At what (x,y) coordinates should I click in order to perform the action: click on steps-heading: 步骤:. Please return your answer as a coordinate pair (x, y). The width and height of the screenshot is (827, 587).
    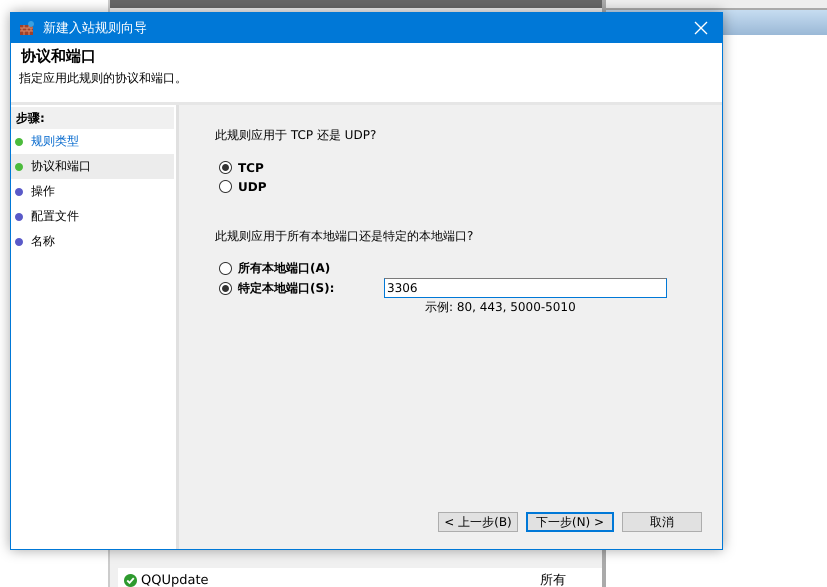
    Looking at the image, I should click on (92, 118).